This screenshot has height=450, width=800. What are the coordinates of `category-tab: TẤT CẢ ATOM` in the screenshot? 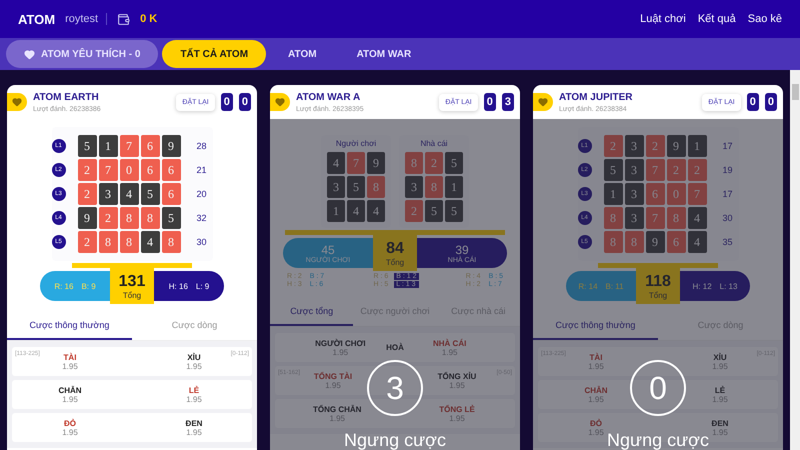 It's located at (214, 54).